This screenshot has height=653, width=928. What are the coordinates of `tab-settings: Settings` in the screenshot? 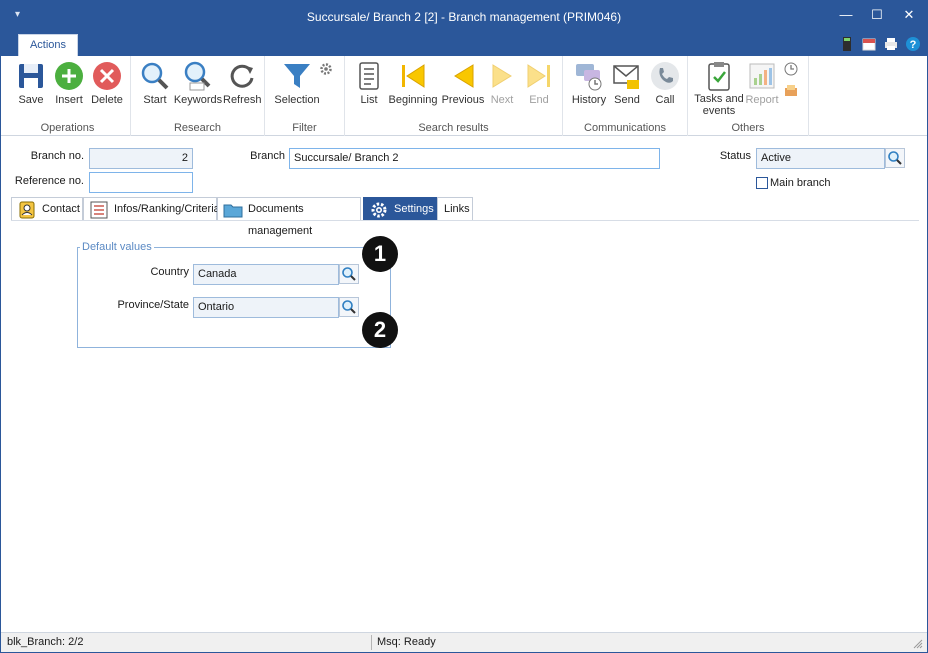 It's located at (400, 209).